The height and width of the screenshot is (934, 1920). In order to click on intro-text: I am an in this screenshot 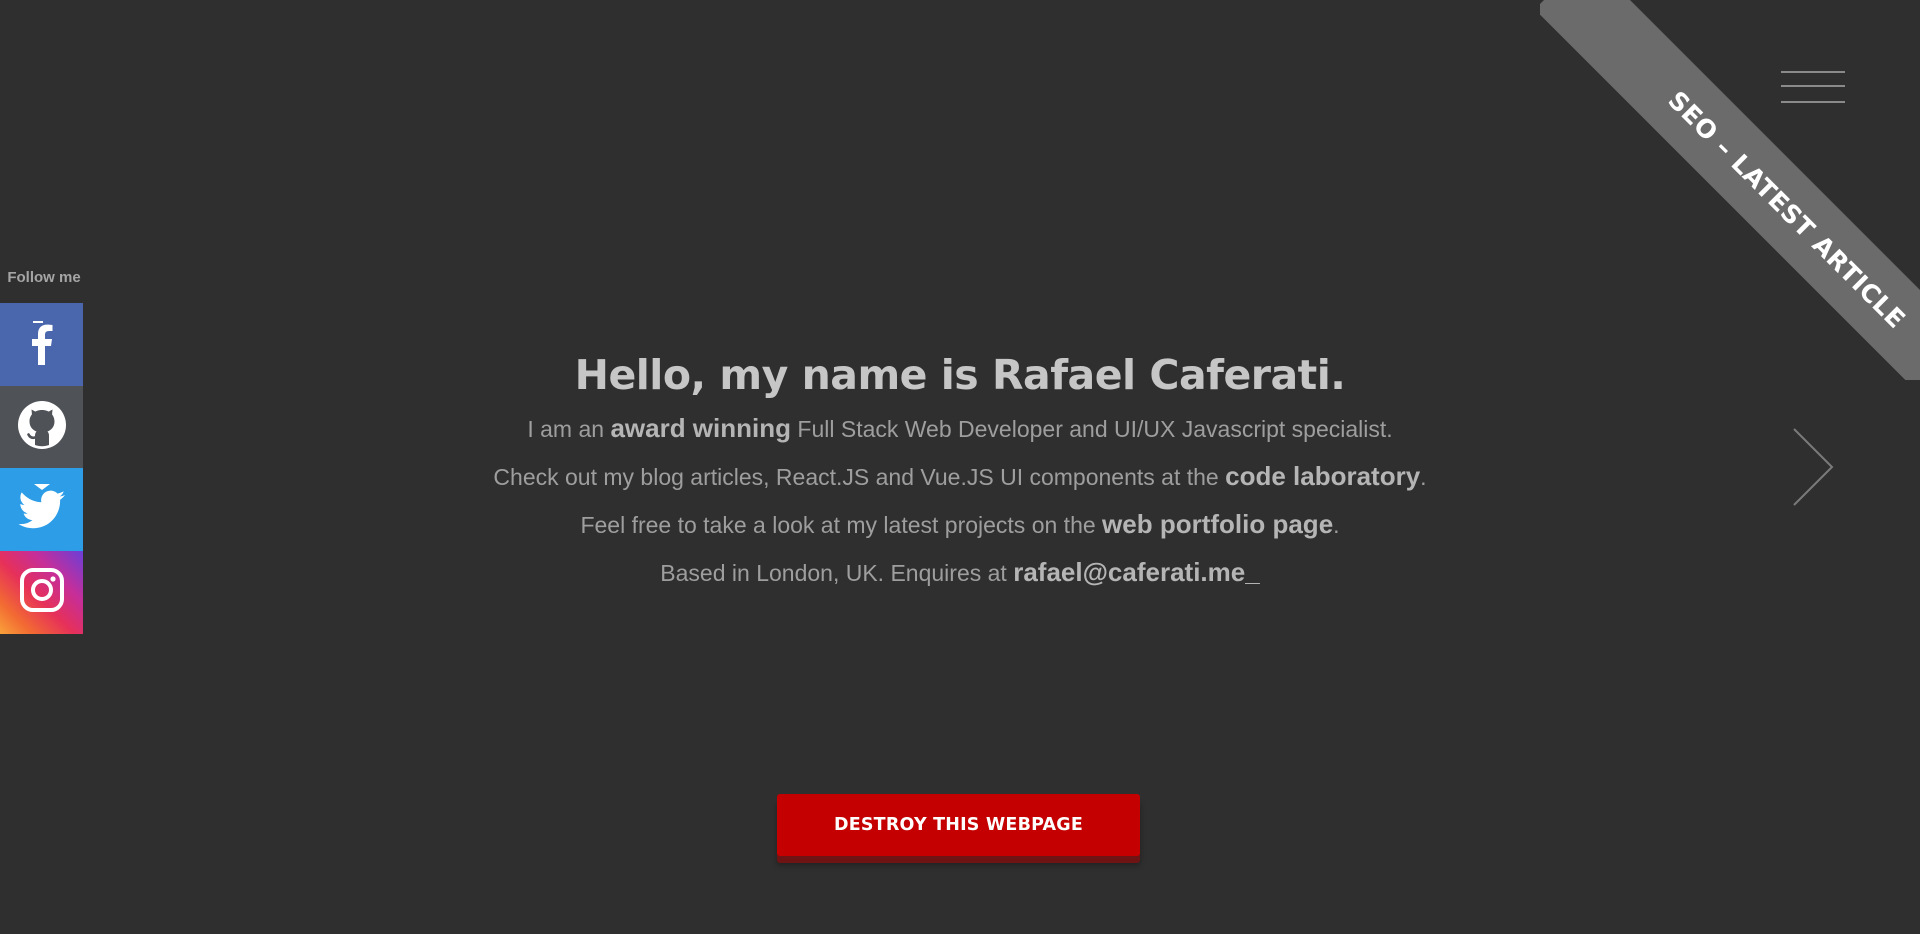, I will do `click(569, 429)`.